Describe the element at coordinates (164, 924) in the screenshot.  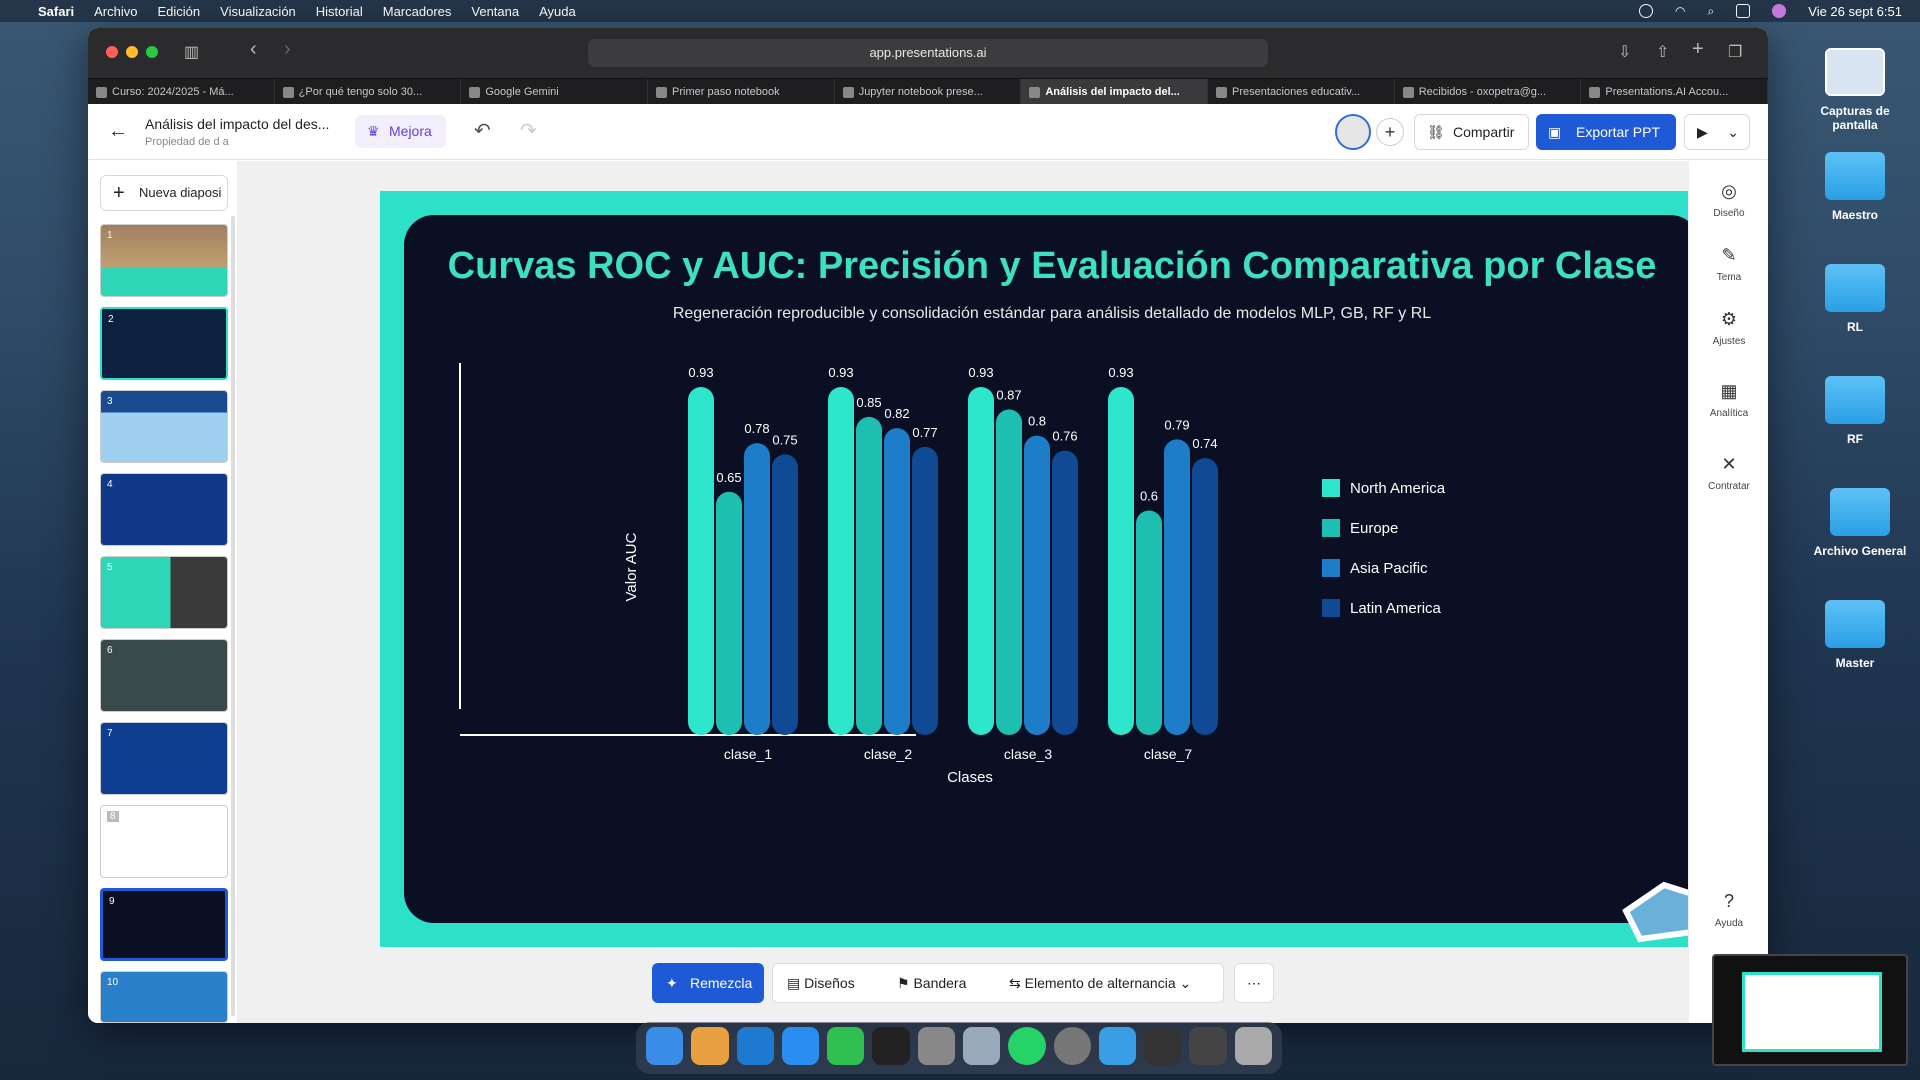
I see `slide-thumb-selected: 9` at that location.